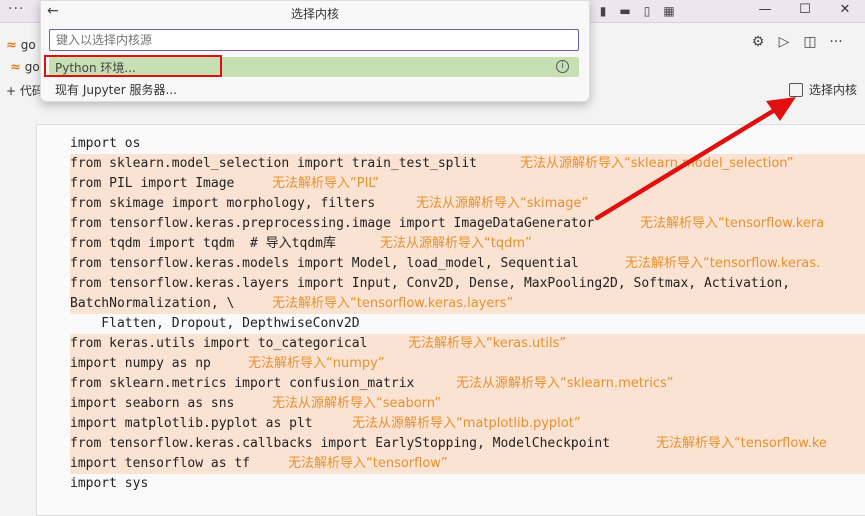 Image resolution: width=865 pixels, height=516 pixels. I want to click on annotation-arrow, so click(695, 159).